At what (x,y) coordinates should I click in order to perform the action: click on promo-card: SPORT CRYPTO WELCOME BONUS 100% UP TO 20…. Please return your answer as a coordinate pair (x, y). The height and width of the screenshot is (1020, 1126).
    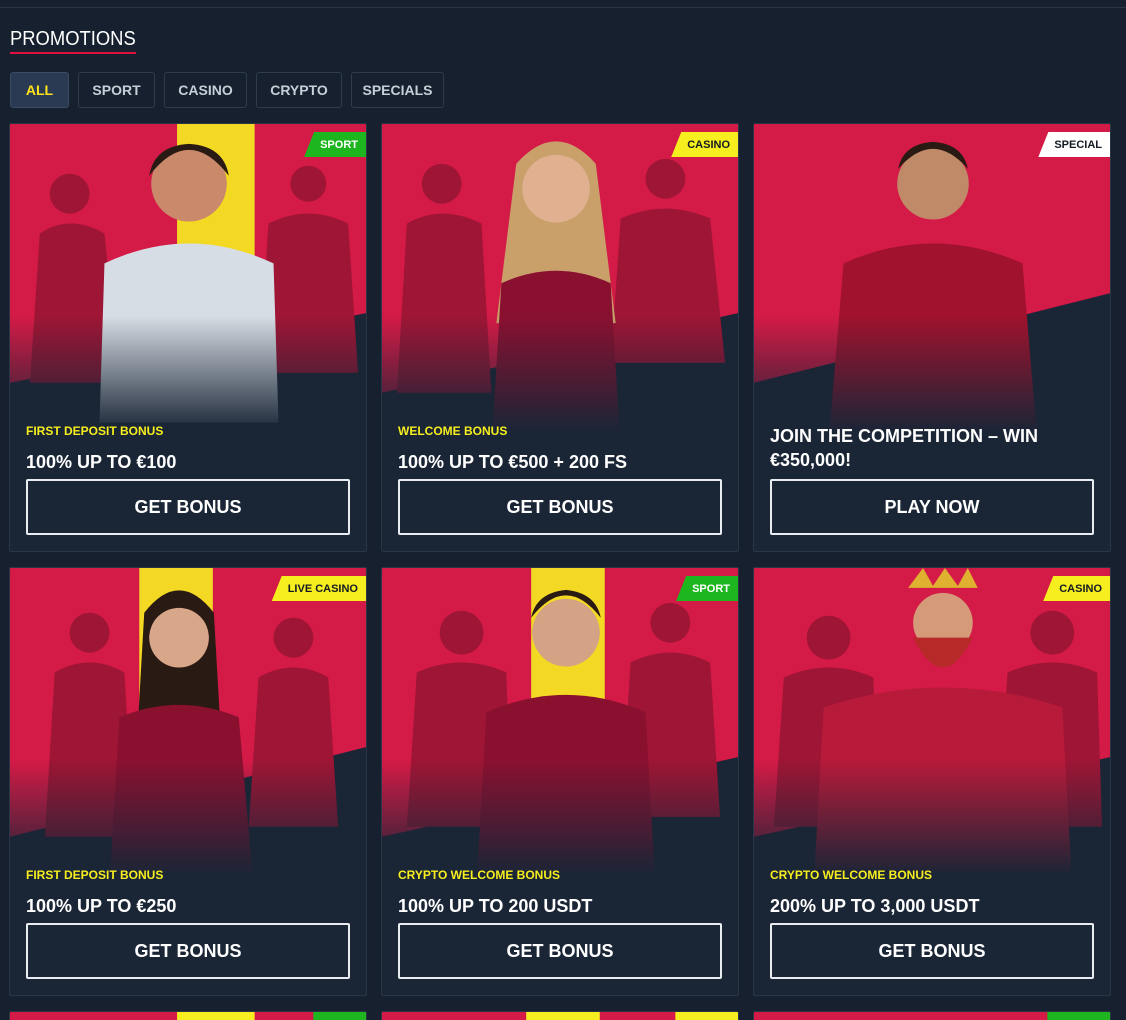
    Looking at the image, I should click on (560, 781).